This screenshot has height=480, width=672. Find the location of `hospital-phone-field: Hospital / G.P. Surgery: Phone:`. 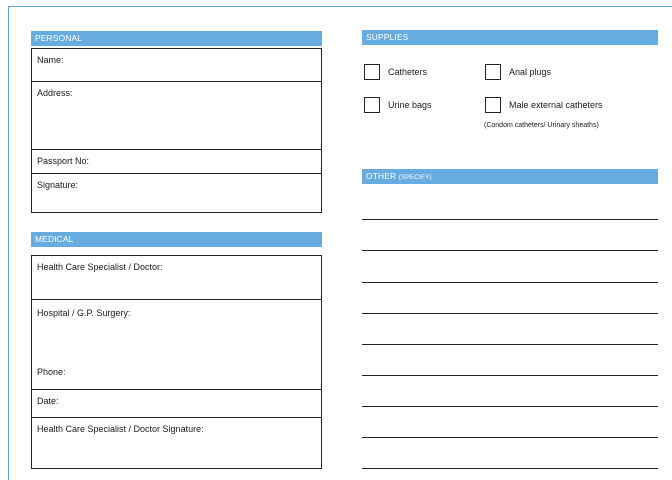

hospital-phone-field: Hospital / G.P. Surgery: Phone: is located at coordinates (176, 344).